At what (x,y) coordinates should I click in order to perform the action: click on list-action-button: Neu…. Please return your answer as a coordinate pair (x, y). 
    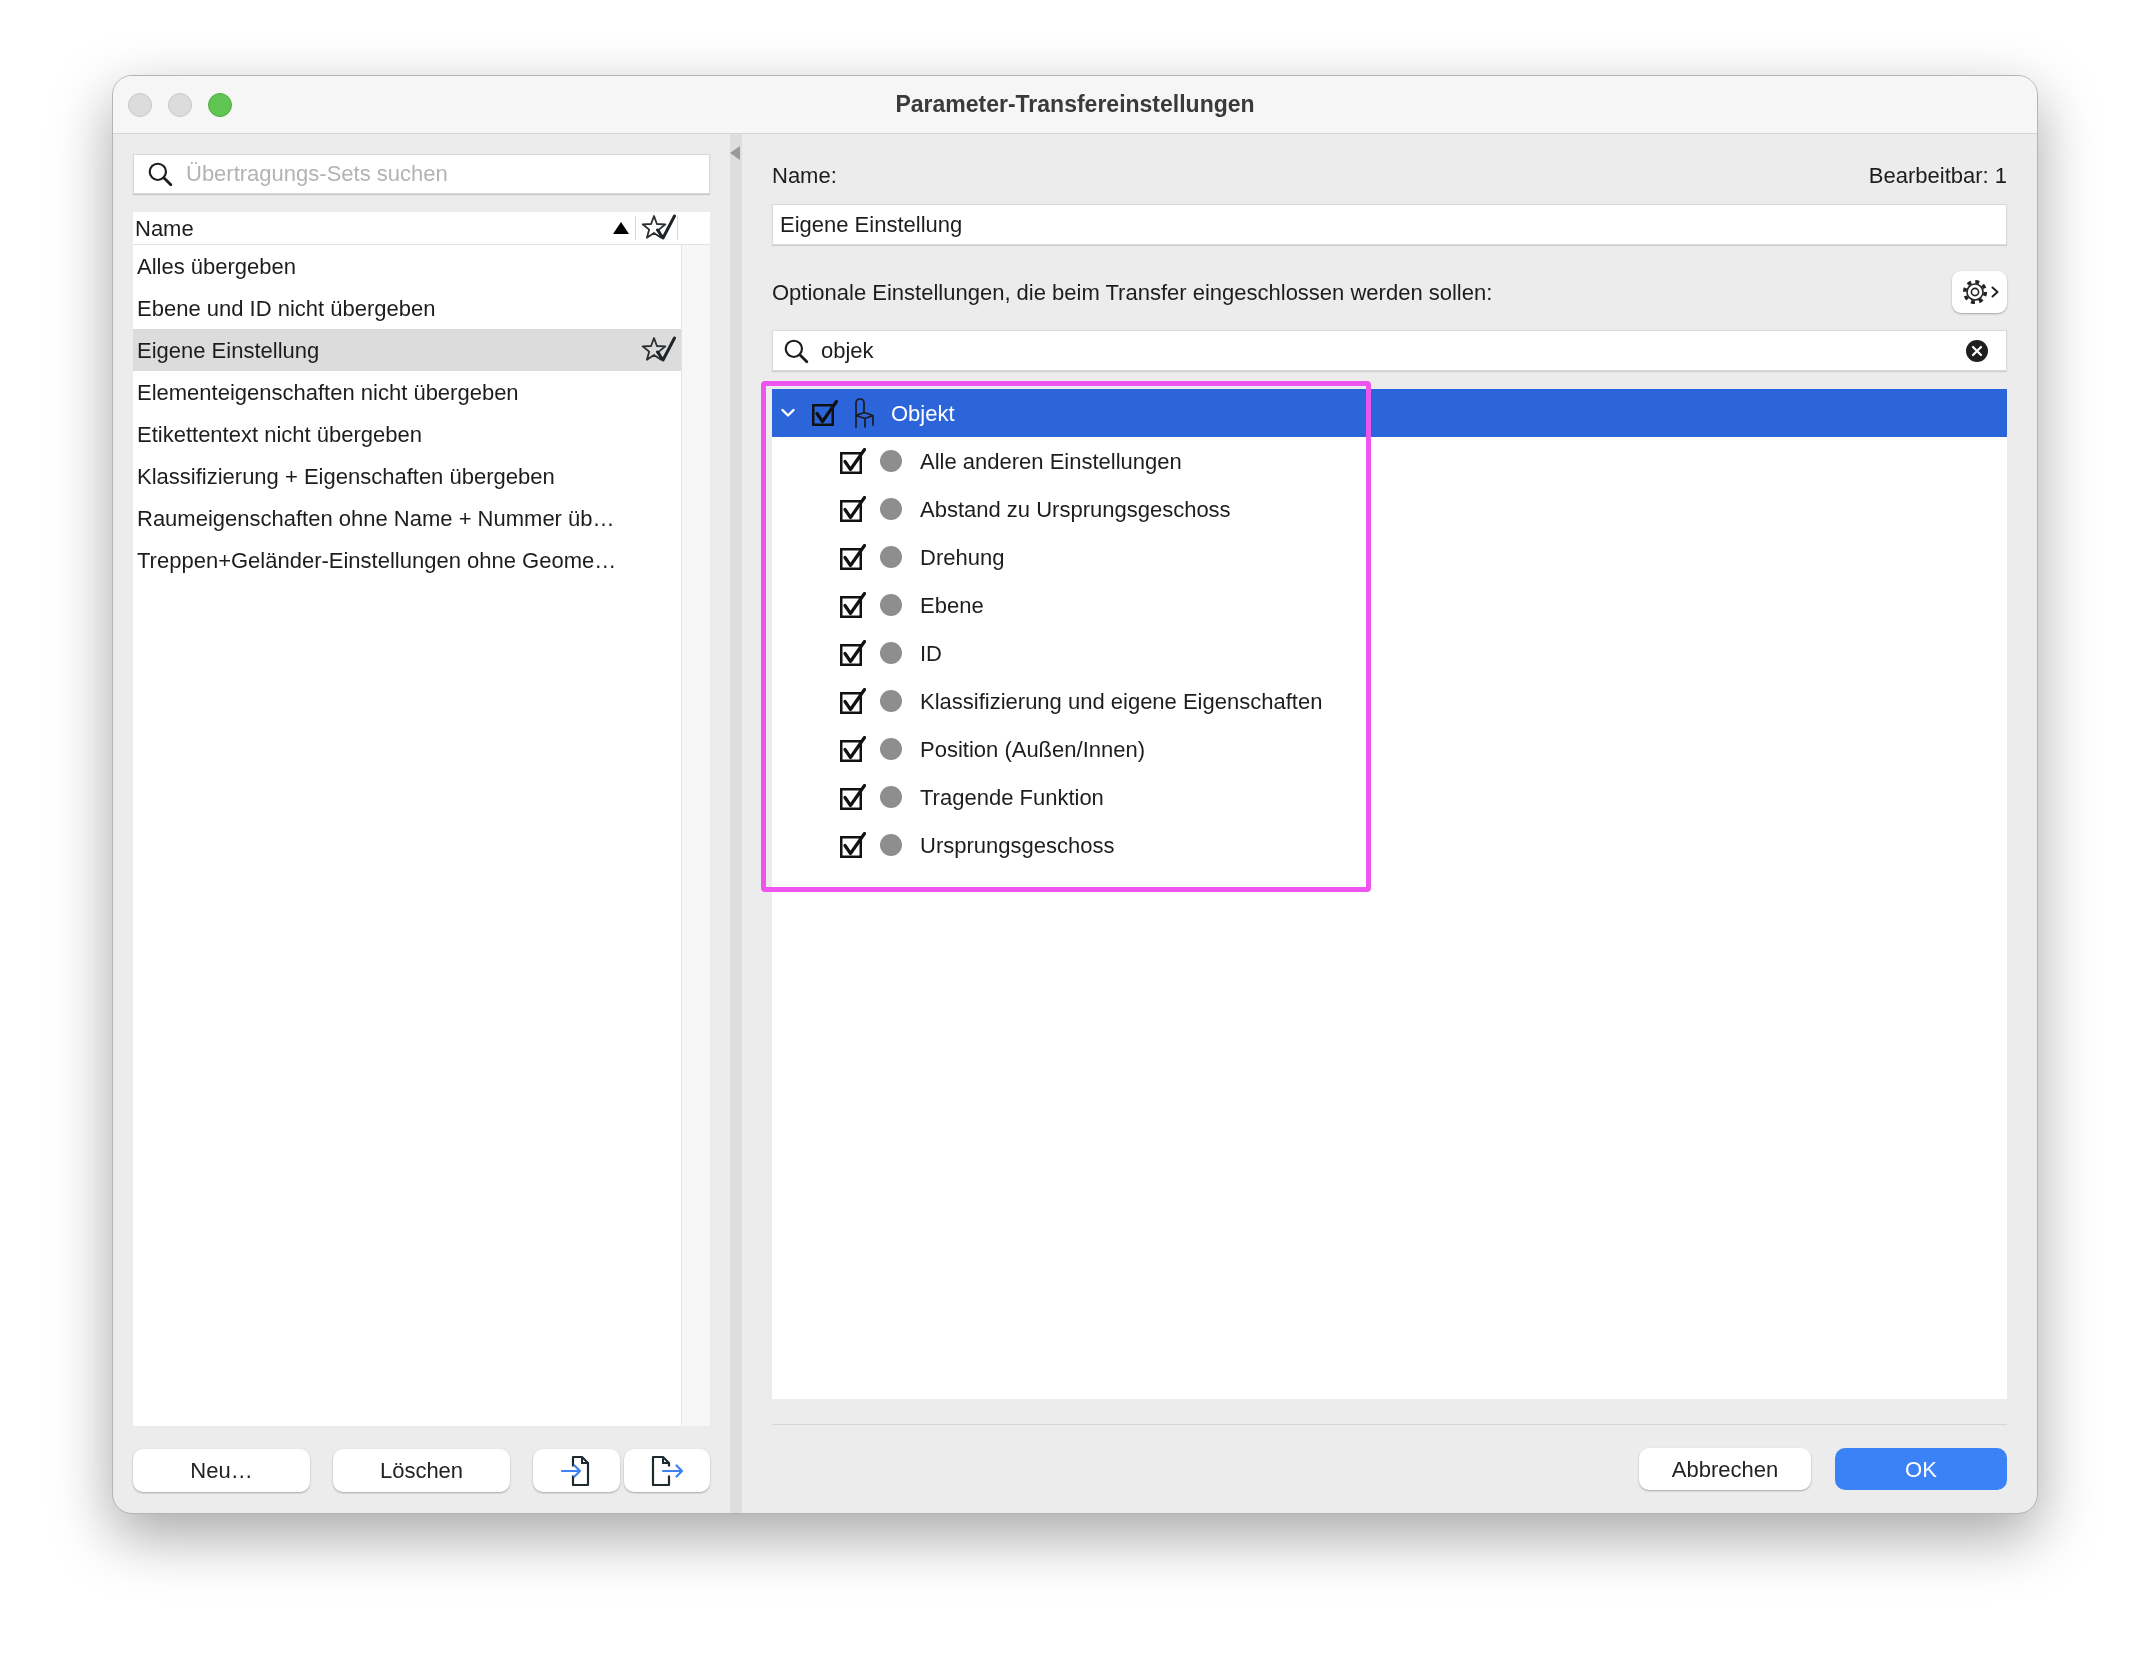
    Looking at the image, I should click on (221, 1470).